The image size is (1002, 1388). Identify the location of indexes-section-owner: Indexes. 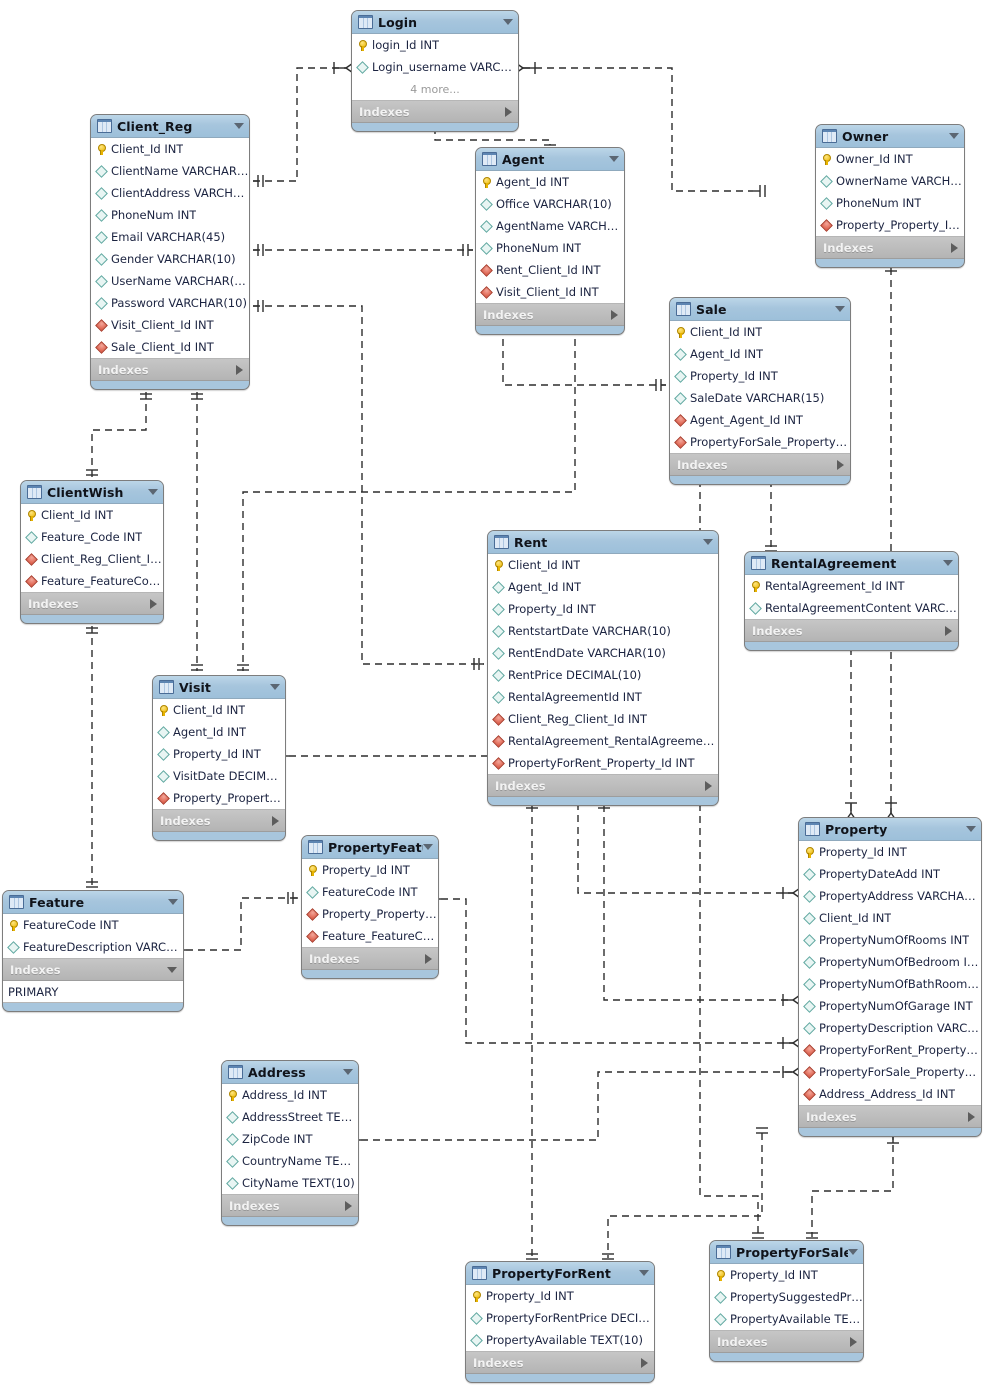
(890, 248).